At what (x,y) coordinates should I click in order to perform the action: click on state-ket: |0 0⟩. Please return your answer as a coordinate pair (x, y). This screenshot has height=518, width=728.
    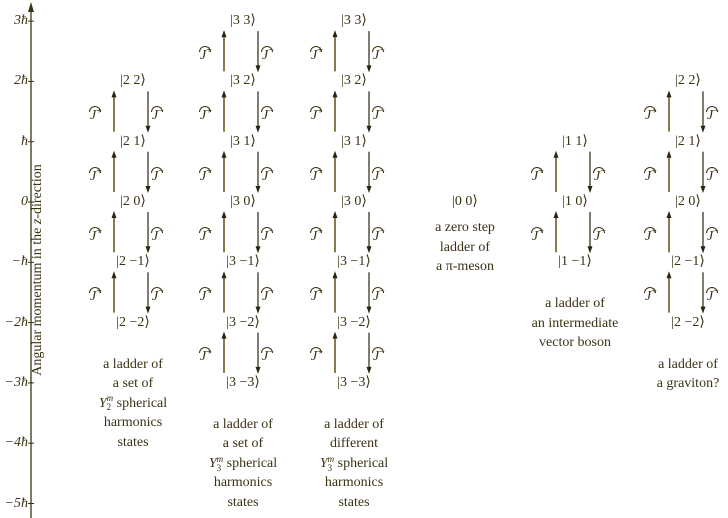
    Looking at the image, I should click on (465, 201).